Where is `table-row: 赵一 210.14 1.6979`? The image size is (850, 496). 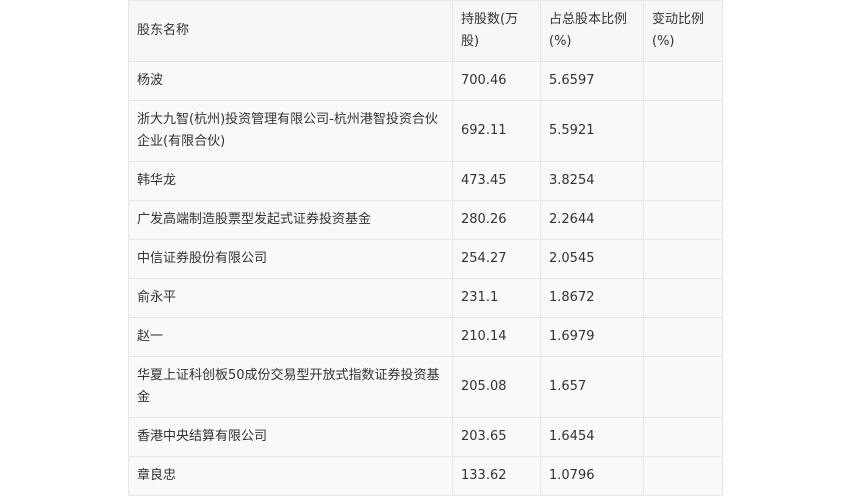
table-row: 赵一 210.14 1.6979 is located at coordinates (425, 337).